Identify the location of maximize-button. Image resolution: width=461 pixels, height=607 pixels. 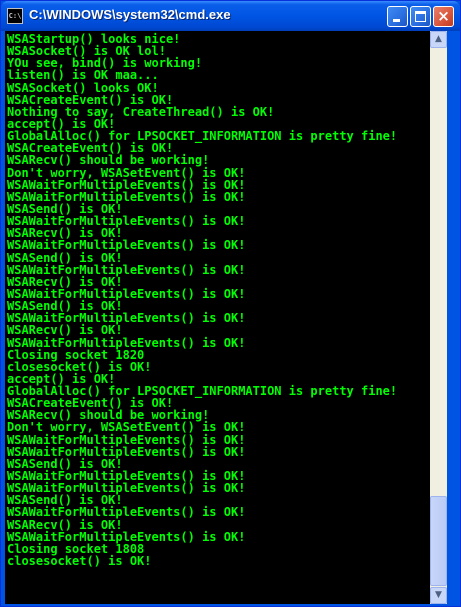
(420, 16).